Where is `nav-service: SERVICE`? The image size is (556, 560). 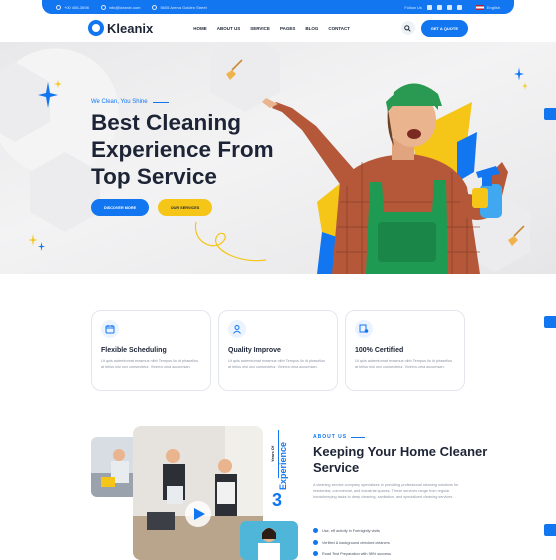 nav-service: SERVICE is located at coordinates (260, 28).